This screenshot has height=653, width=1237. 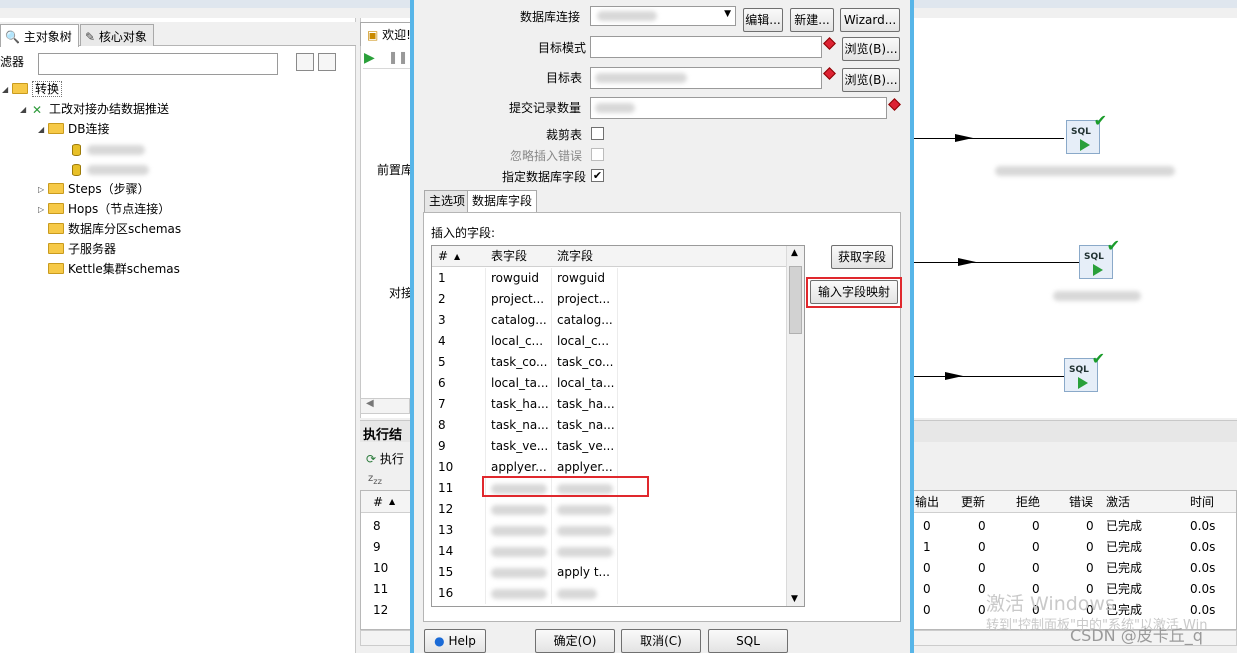 I want to click on tab-main-object-tree: 🔍 主对象树, so click(x=39, y=35).